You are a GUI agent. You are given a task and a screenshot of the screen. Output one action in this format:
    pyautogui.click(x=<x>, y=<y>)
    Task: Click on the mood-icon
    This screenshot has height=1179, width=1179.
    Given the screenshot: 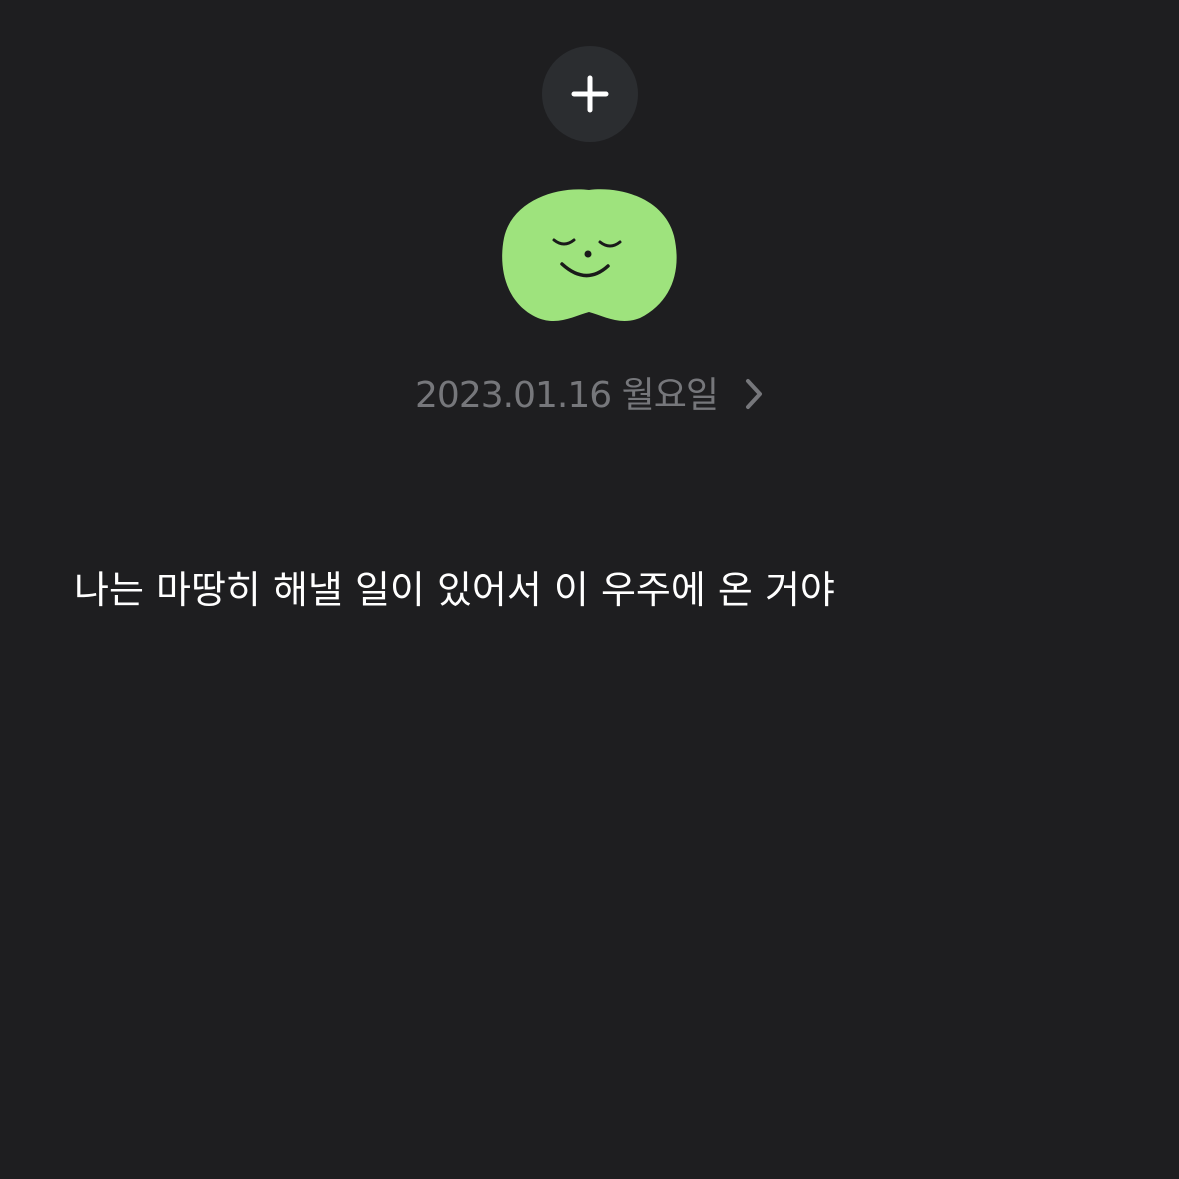 What is the action you would take?
    pyautogui.click(x=589, y=255)
    